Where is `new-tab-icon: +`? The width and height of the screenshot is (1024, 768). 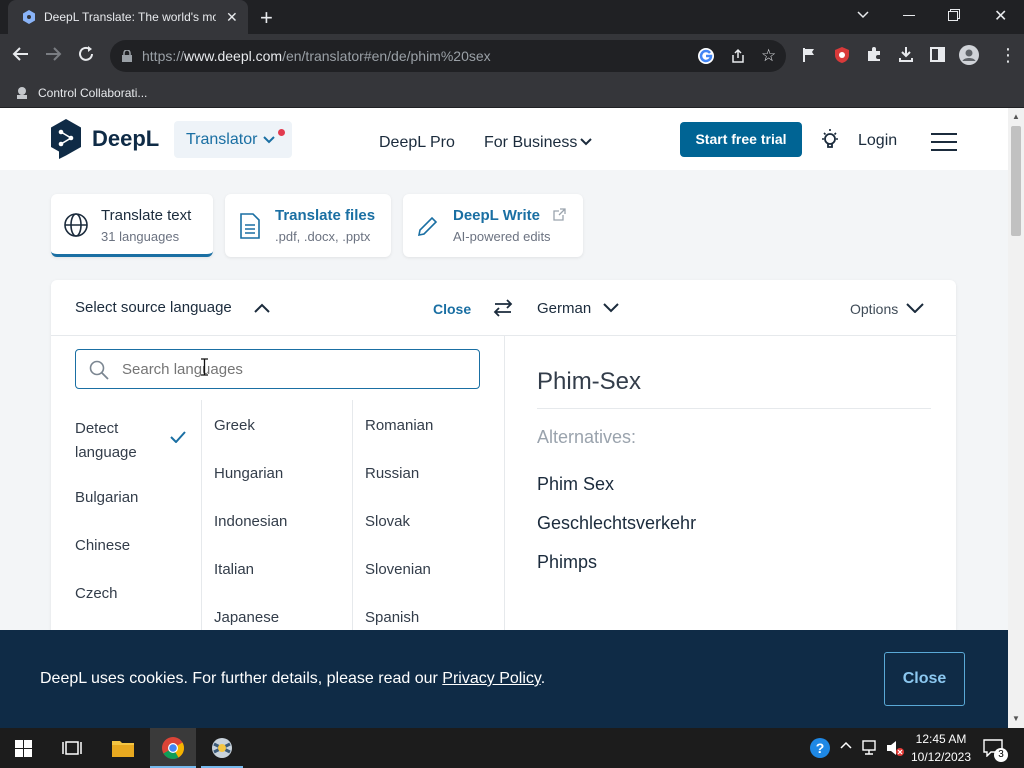
new-tab-icon: + is located at coordinates (266, 18).